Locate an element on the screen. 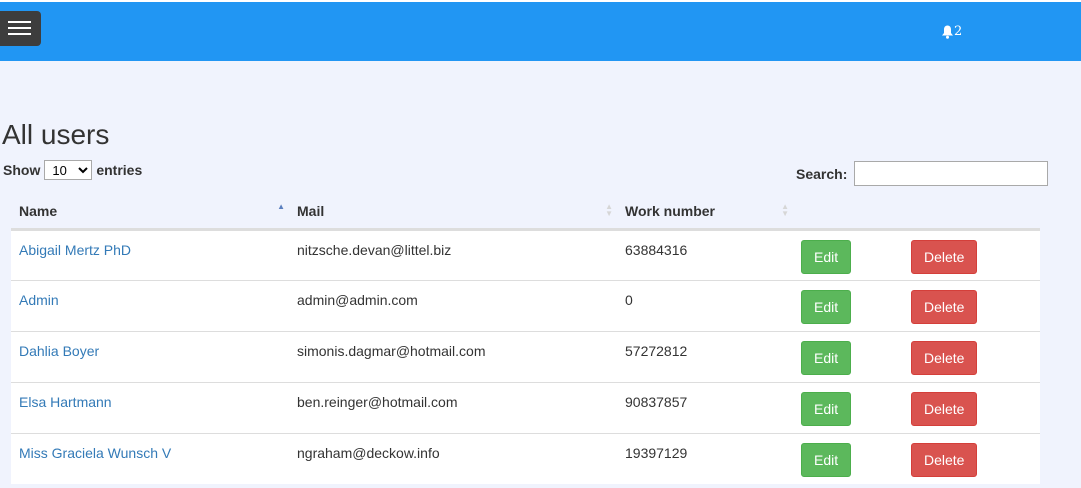 The width and height of the screenshot is (1081, 488). column-header-name: Name ▲ is located at coordinates (150, 213).